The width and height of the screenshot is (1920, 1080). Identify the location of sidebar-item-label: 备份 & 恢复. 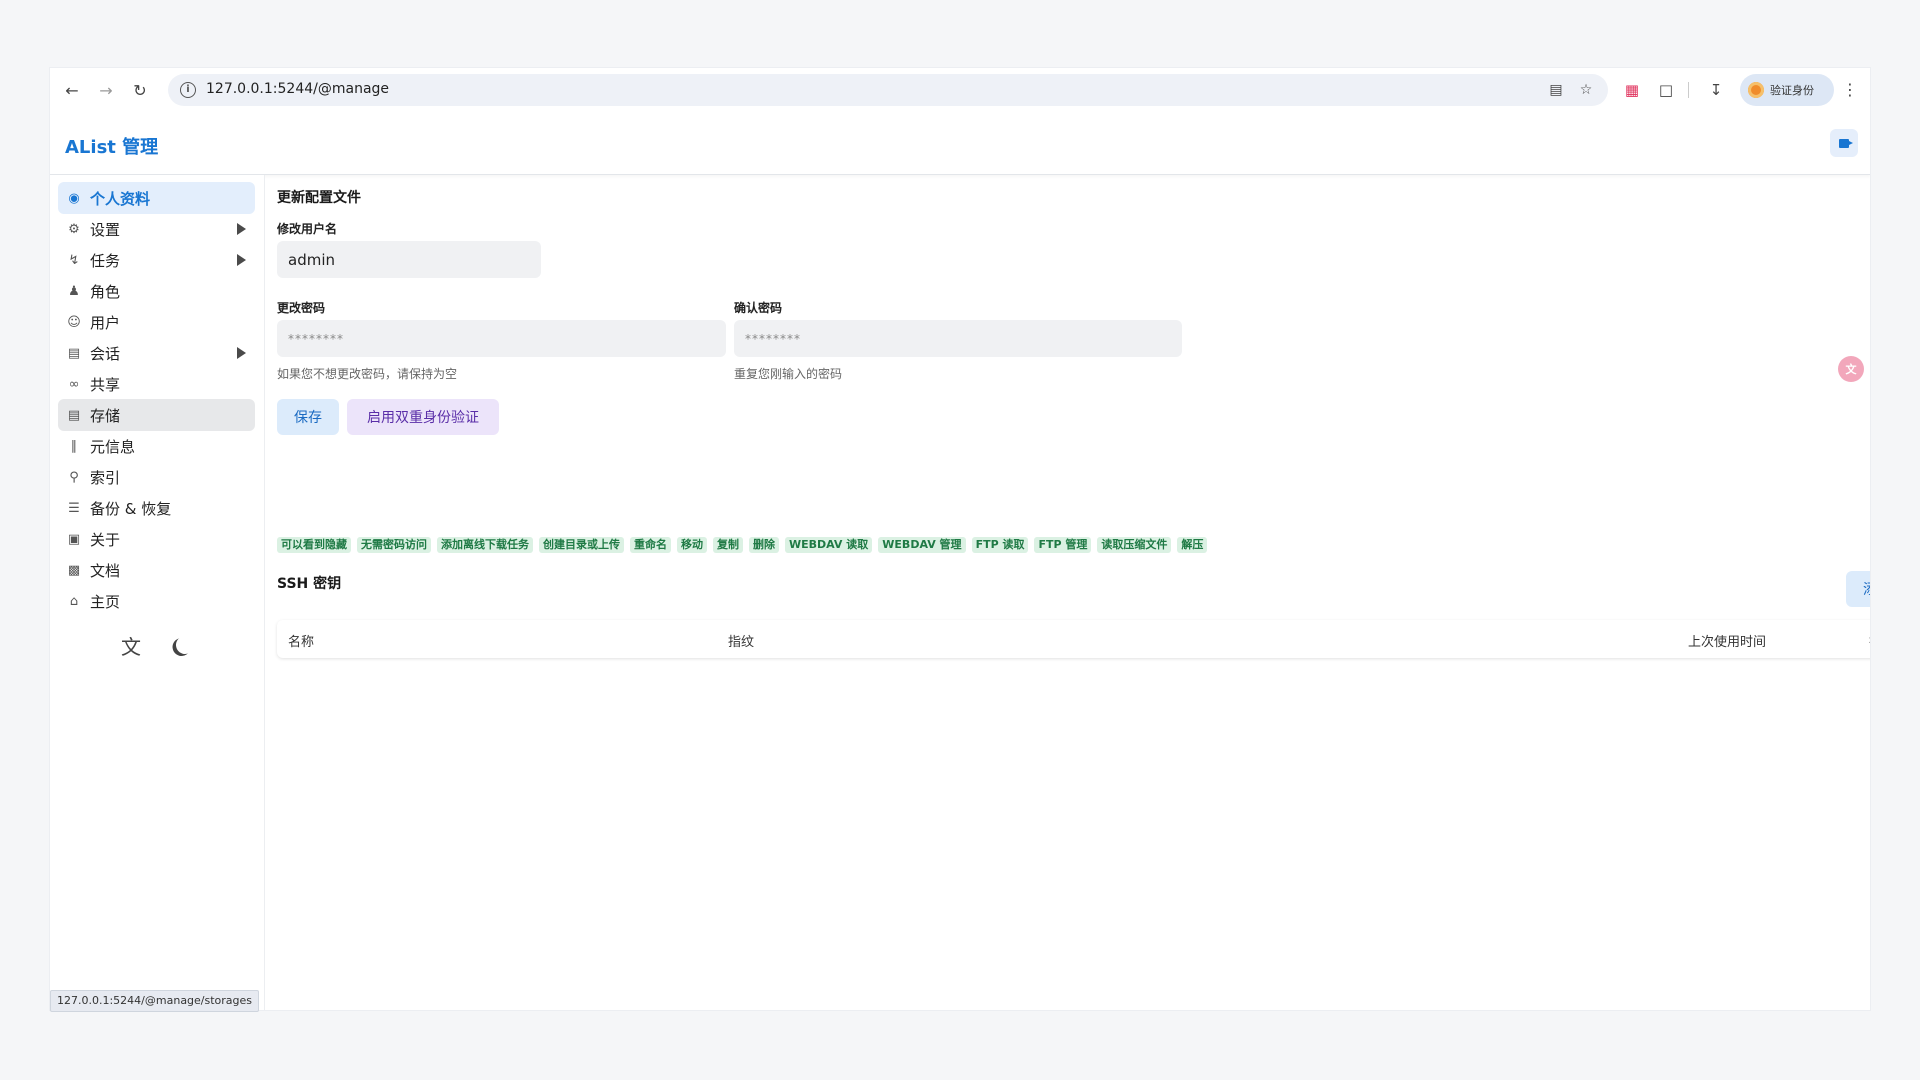
(131, 508).